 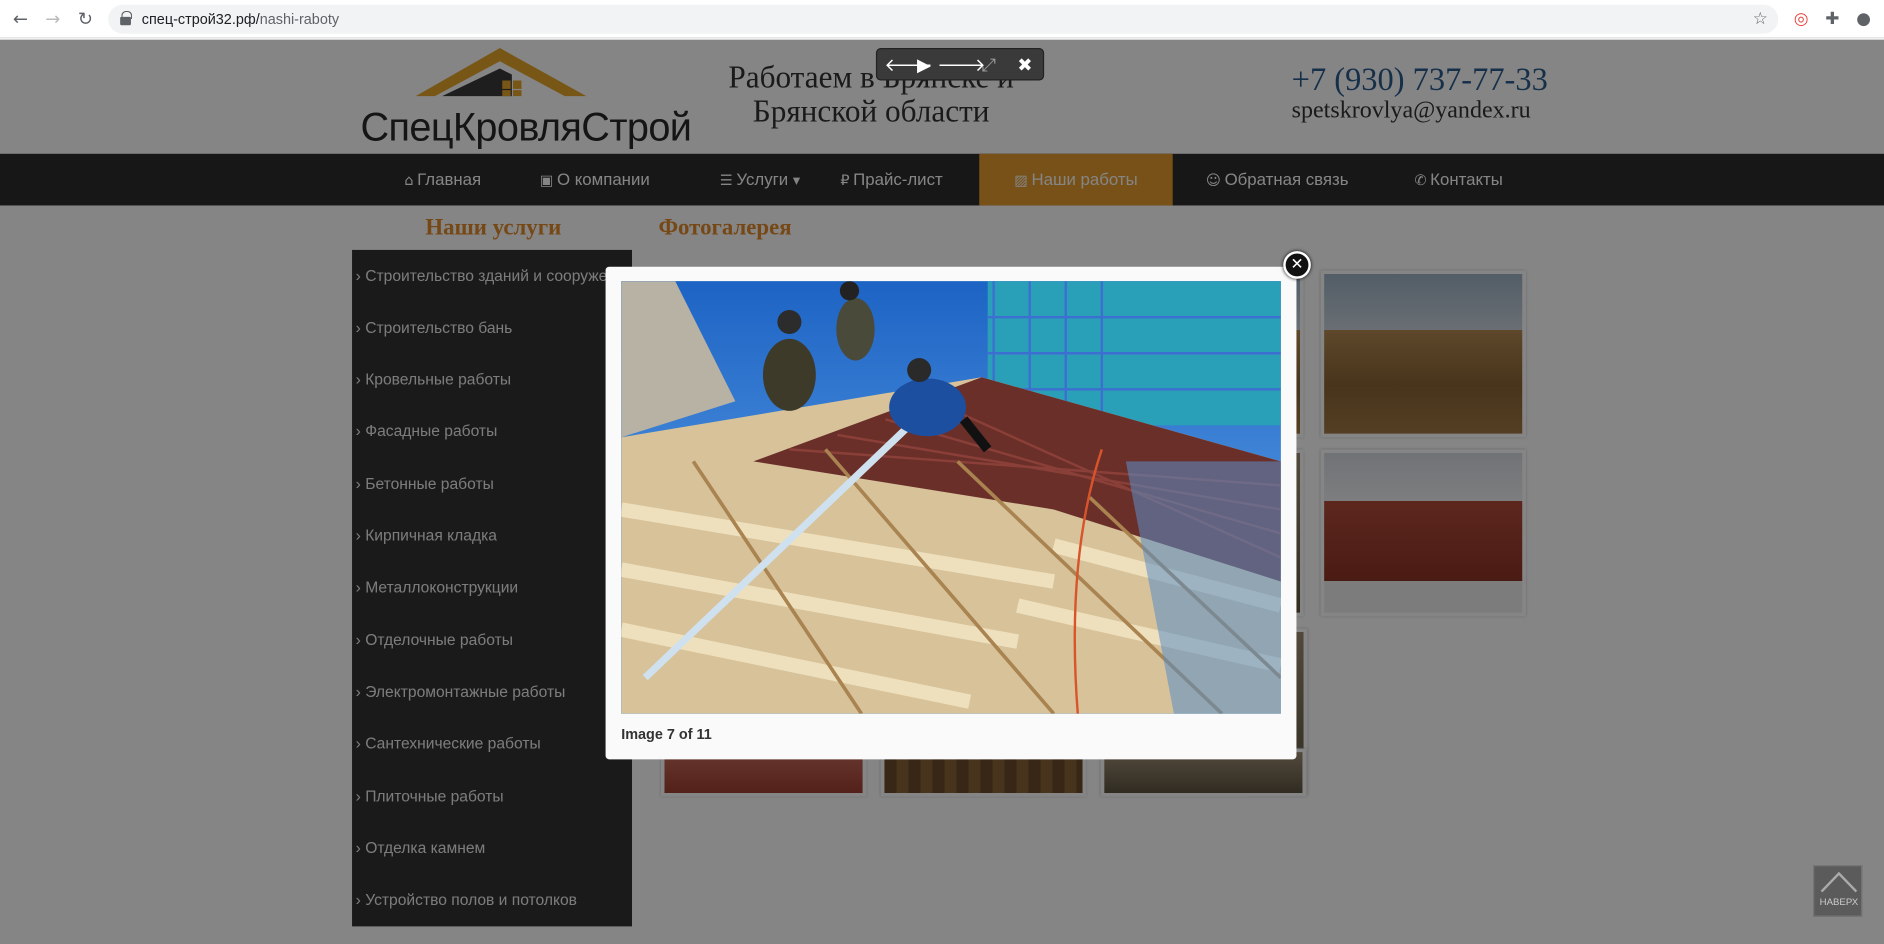 I want to click on address-bar: спец-строй32.рф/nashi-raboty ☆, so click(x=943, y=19).